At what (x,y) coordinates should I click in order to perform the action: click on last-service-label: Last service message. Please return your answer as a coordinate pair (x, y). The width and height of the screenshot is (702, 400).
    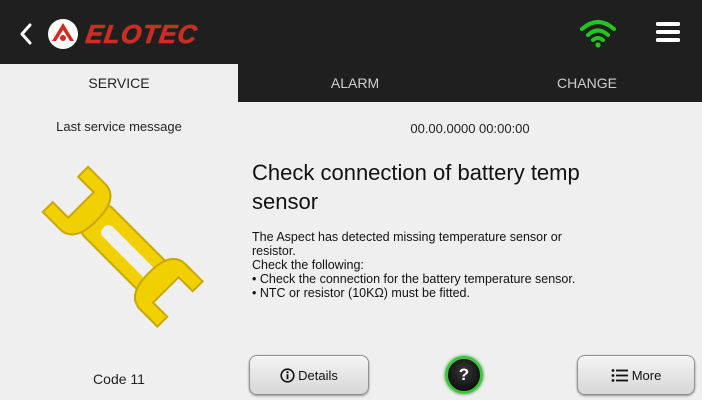
    Looking at the image, I should click on (119, 126).